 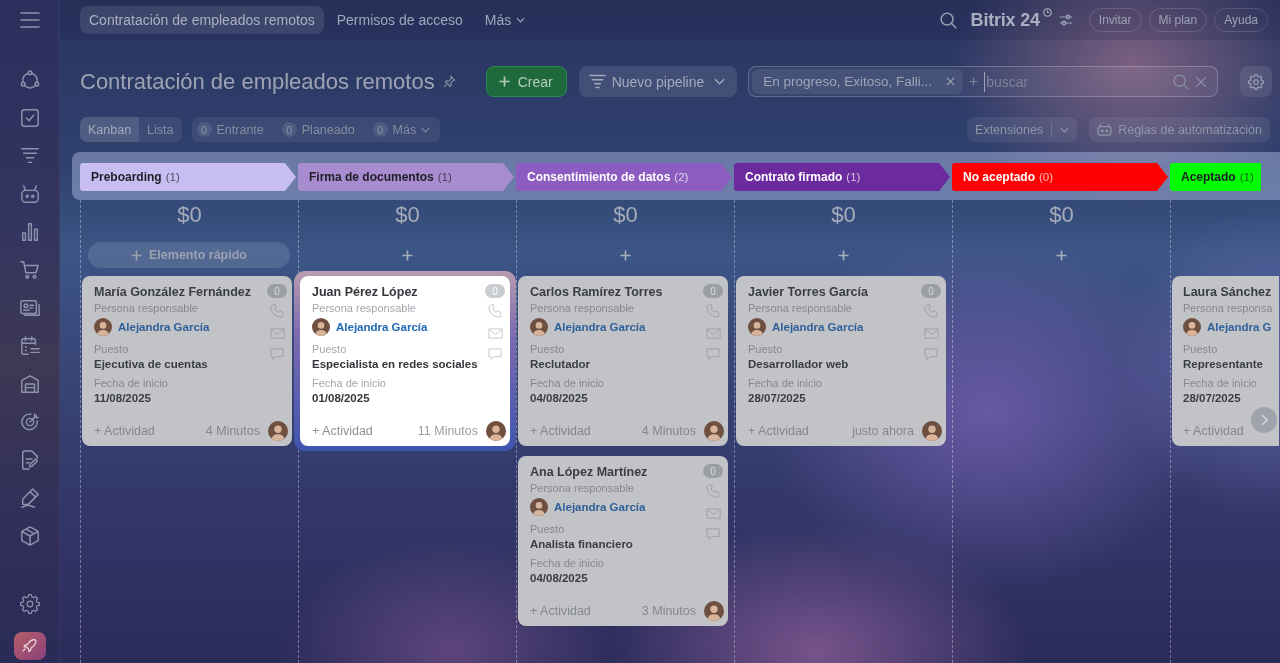 What do you see at coordinates (29, 80) in the screenshot?
I see `nodes-icon` at bounding box center [29, 80].